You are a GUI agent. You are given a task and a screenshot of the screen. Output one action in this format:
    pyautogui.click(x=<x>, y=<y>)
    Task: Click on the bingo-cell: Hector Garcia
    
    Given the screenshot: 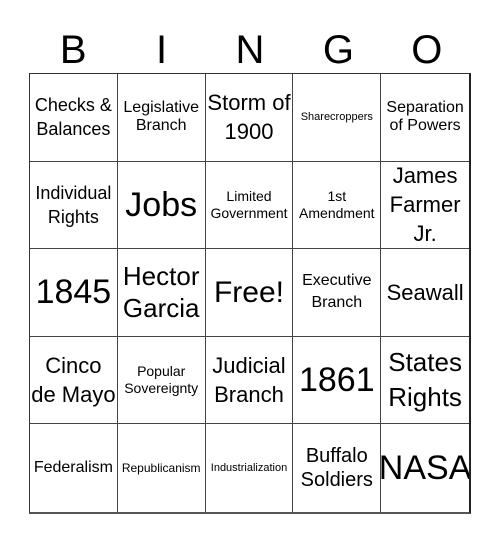 What is the action you would take?
    pyautogui.click(x=161, y=293)
    